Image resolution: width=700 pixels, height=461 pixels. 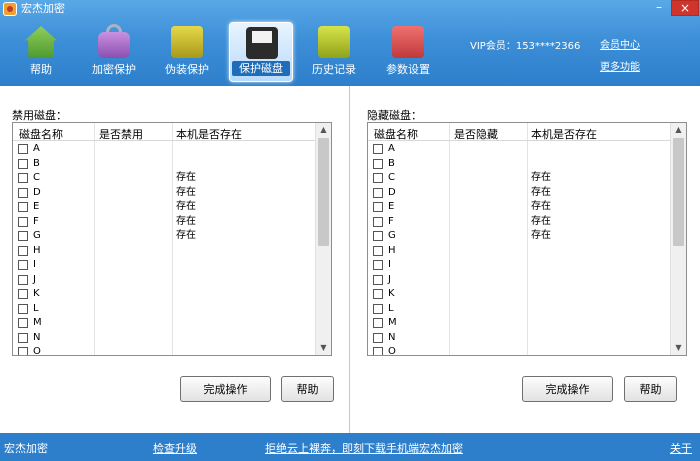 What do you see at coordinates (476, 134) in the screenshot?
I see `column-header-hidden: 是否隐藏` at bounding box center [476, 134].